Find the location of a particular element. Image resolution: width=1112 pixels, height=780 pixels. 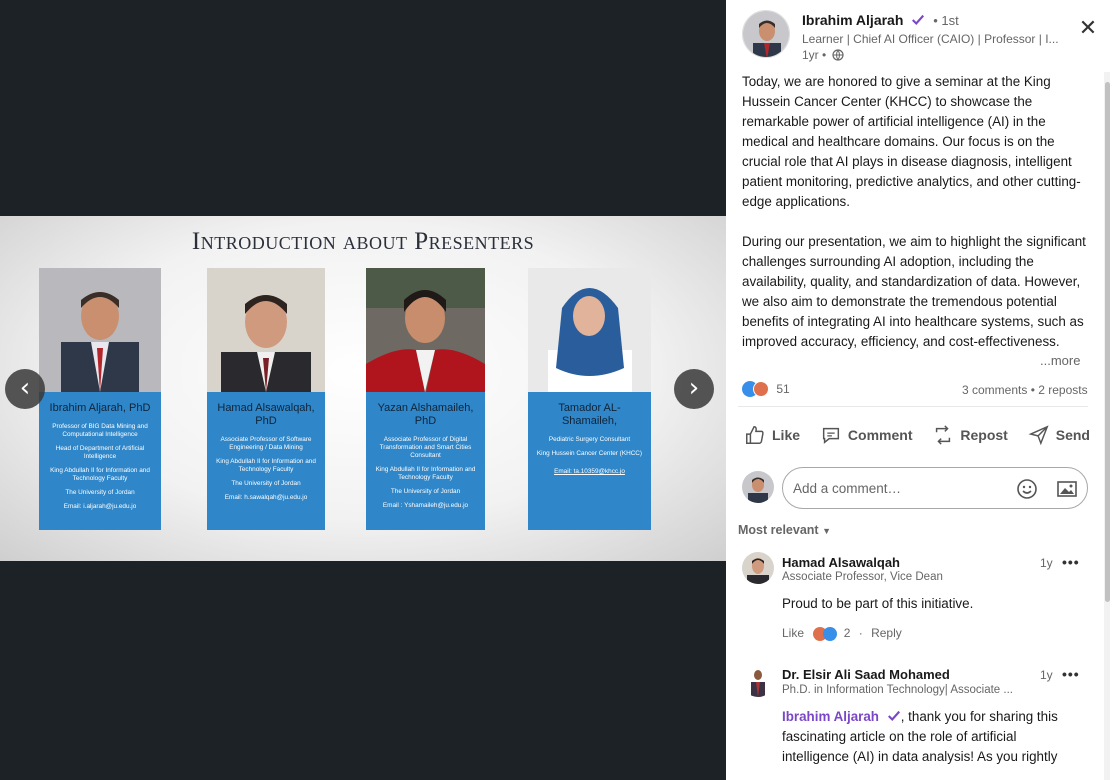

current-user-avatar is located at coordinates (758, 487).